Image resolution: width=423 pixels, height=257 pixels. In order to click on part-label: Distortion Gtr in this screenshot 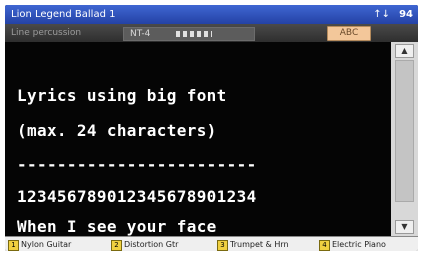, I will do `click(151, 244)`.